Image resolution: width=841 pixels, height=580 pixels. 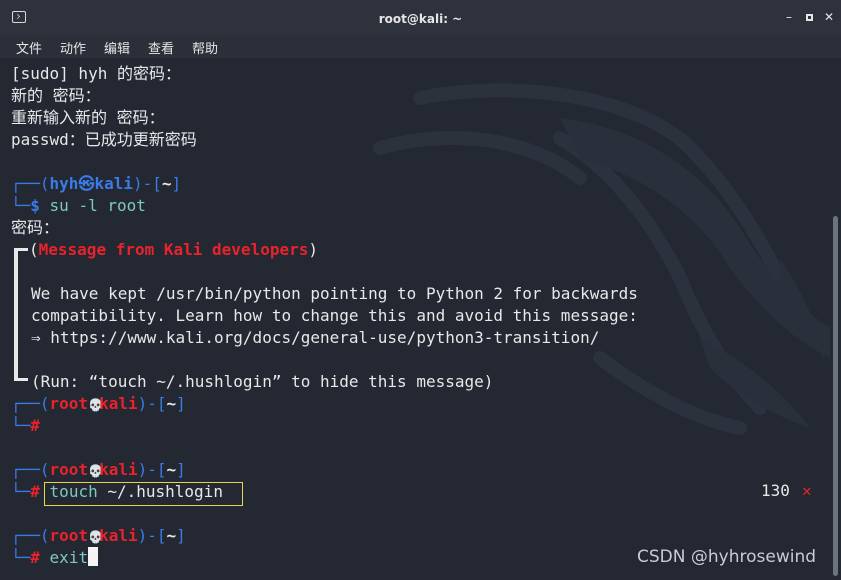 I want to click on command-line-su: └─$ su -l root, so click(x=78, y=206).